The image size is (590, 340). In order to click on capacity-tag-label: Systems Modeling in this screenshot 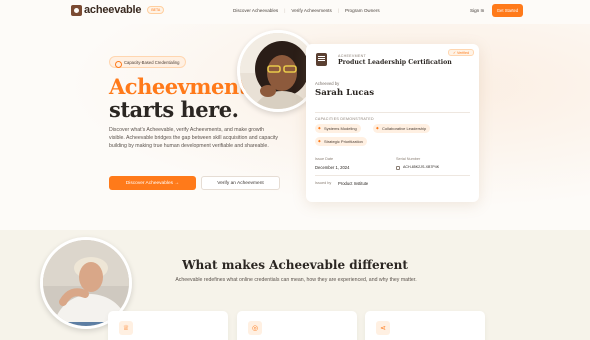, I will do `click(340, 128)`.